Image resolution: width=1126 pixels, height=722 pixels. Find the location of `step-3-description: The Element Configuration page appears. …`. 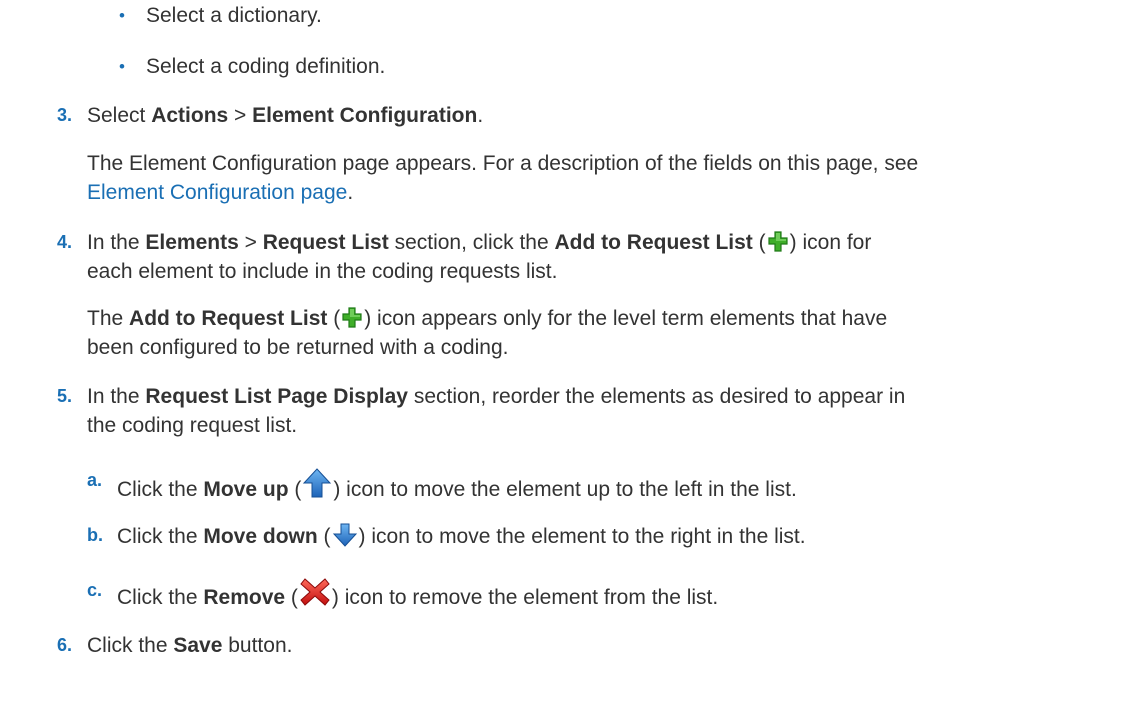

step-3-description: The Element Configuration page appears. … is located at coordinates (503, 163).